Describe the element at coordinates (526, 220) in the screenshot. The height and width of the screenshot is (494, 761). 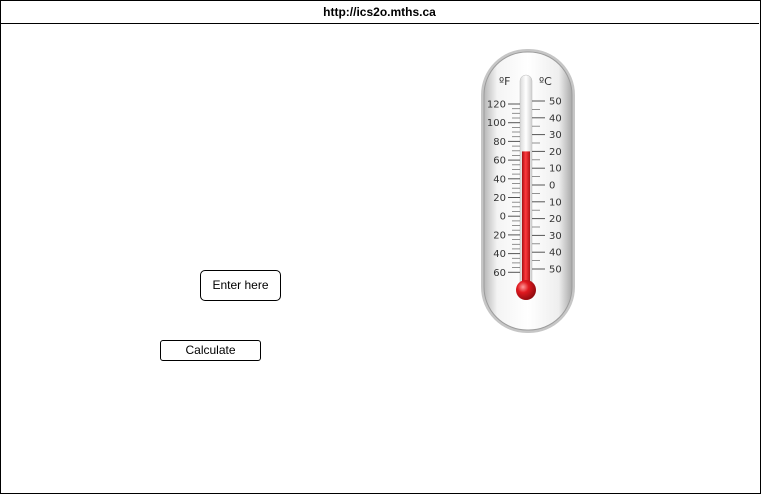
I see `mercury-column` at that location.